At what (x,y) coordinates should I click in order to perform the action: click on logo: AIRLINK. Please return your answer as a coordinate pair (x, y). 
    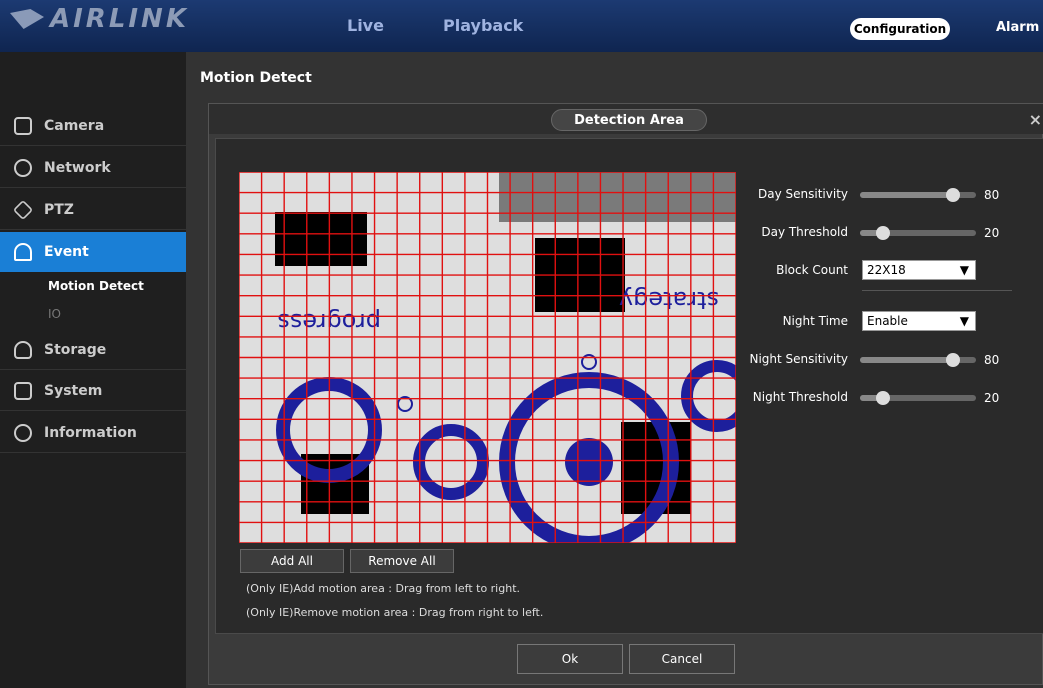
    Looking at the image, I should click on (99, 19).